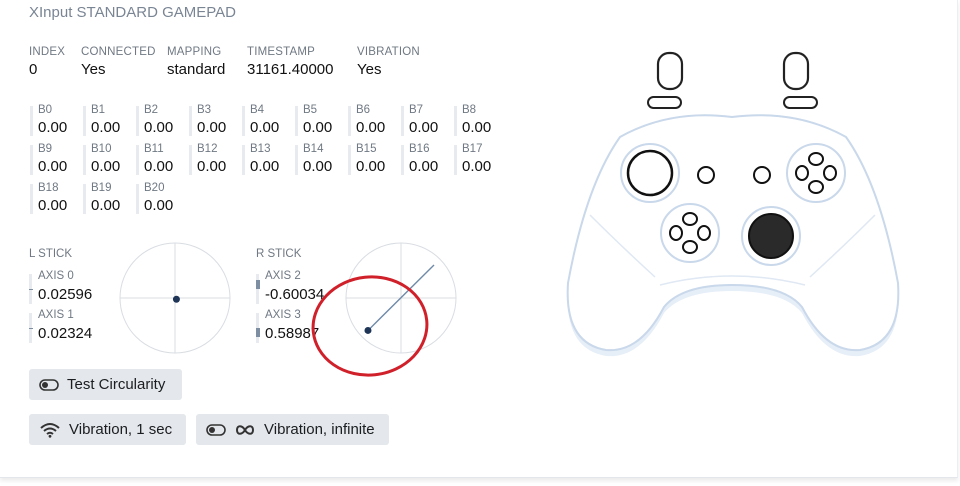  What do you see at coordinates (479, 121) in the screenshot?
I see `button-cell-b8: B8 0.00` at bounding box center [479, 121].